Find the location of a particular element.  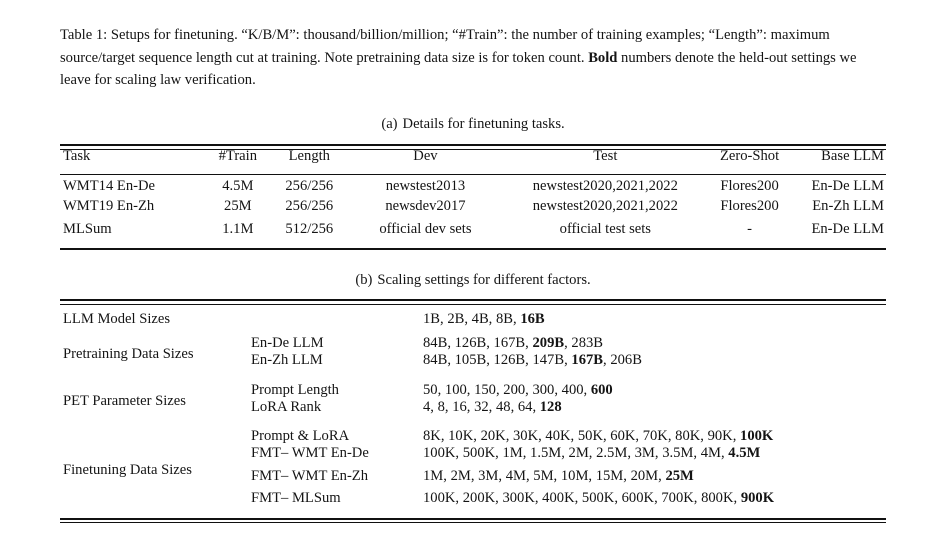

header-base-llm: Base LLM is located at coordinates (852, 156).